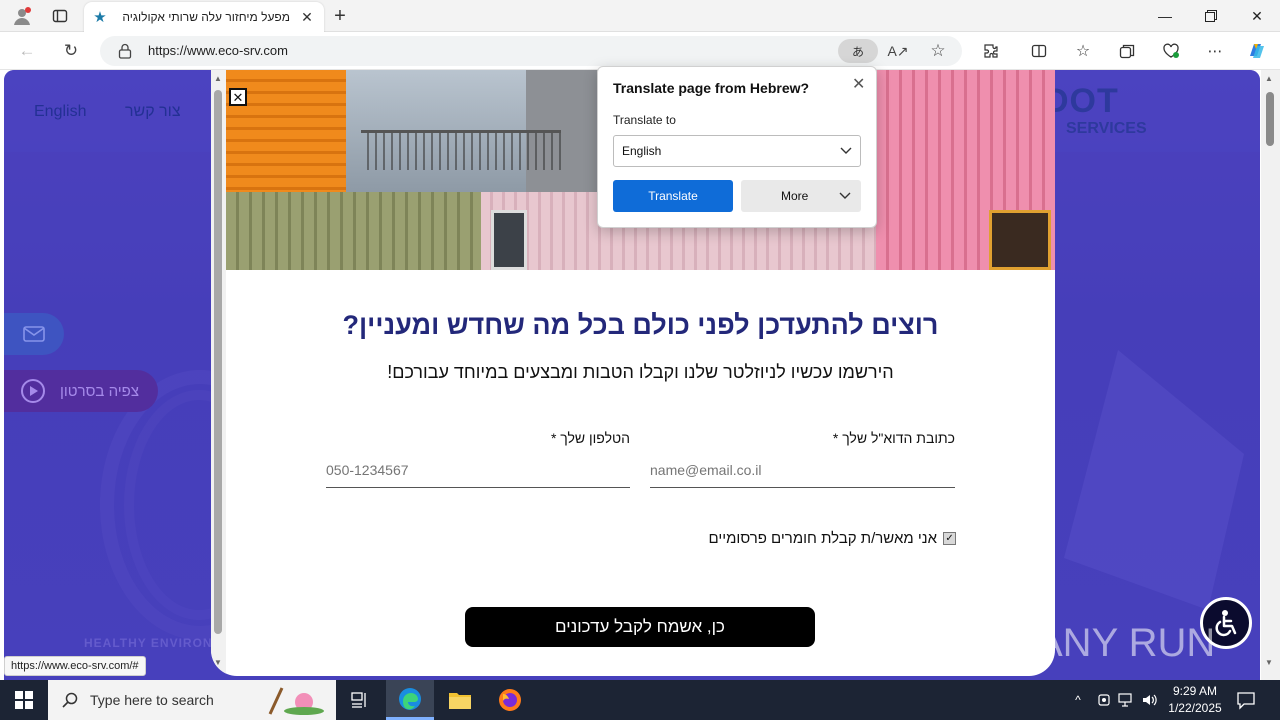  What do you see at coordinates (75, 666) in the screenshot?
I see `status-link-preview: https://www.eco-srv.com/#` at bounding box center [75, 666].